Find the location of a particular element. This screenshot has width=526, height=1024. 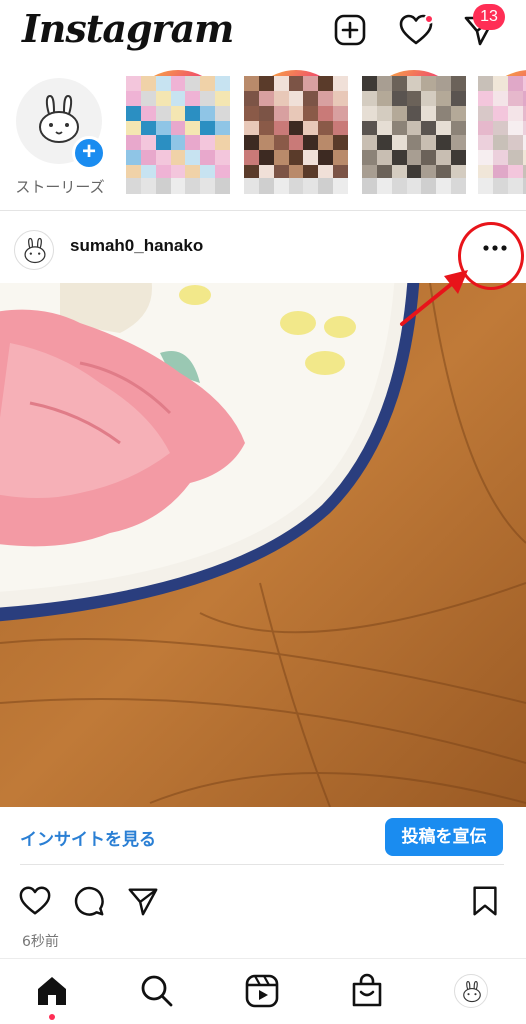

comment-icon is located at coordinates (89, 901).